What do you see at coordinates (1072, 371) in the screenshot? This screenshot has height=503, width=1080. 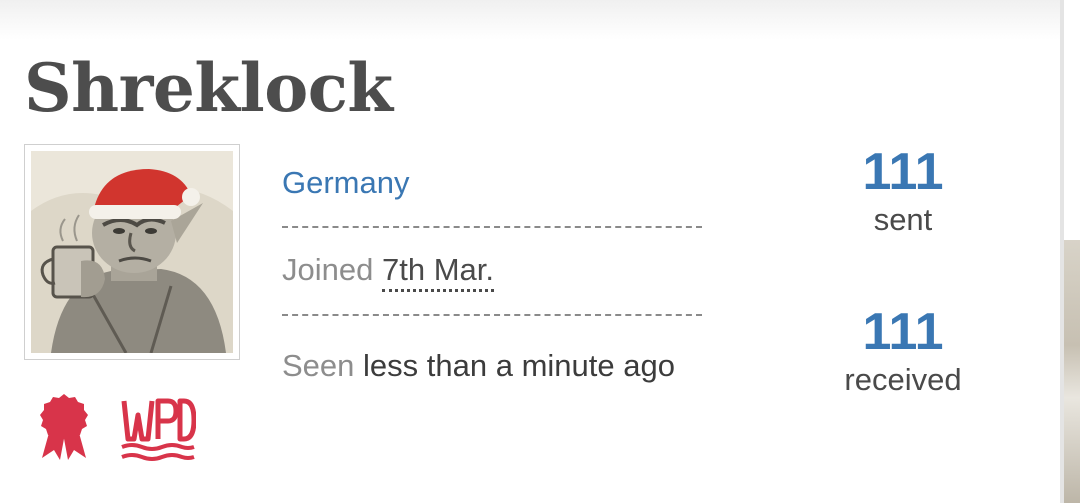 I see `adjacent-photo-edge` at bounding box center [1072, 371].